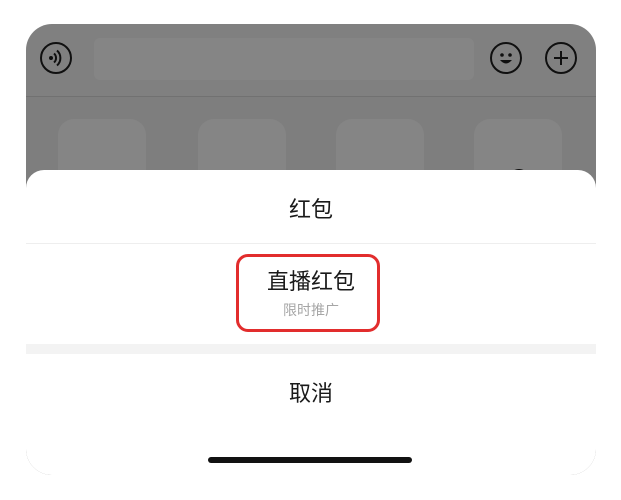 The width and height of the screenshot is (621, 500). Describe the element at coordinates (311, 349) in the screenshot. I see `sheet-separator` at that location.